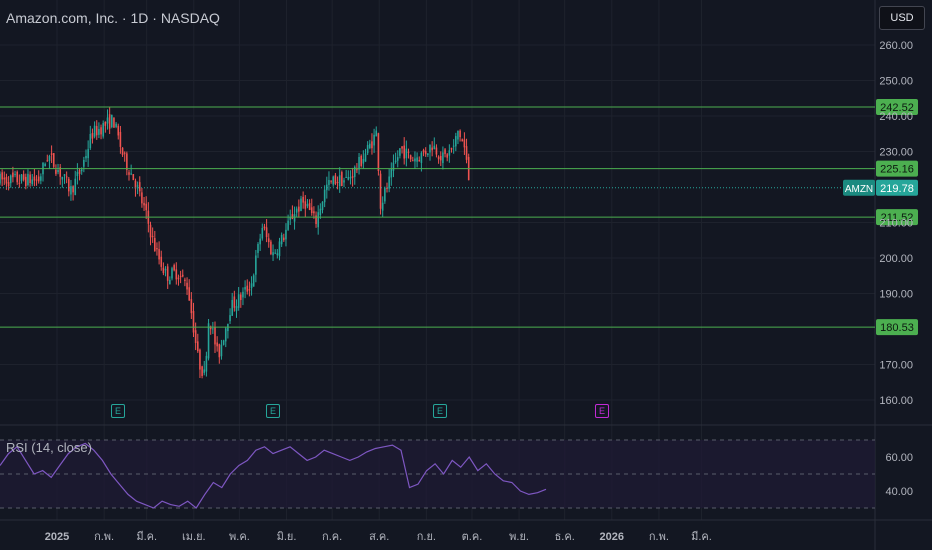 The image size is (932, 550). What do you see at coordinates (897, 170) in the screenshot?
I see `level-label: 225.16` at bounding box center [897, 170].